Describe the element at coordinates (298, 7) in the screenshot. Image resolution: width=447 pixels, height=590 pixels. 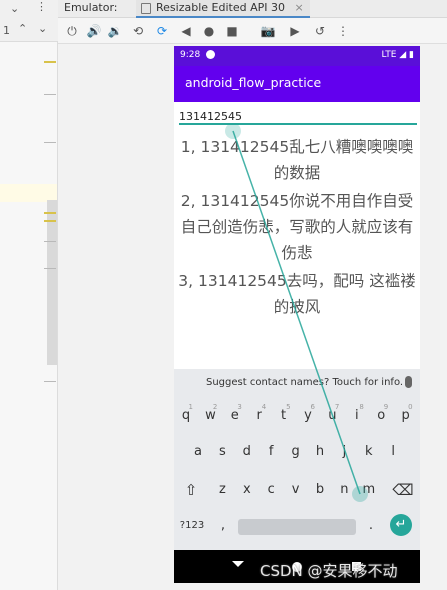
I see `close-icon: ×` at that location.